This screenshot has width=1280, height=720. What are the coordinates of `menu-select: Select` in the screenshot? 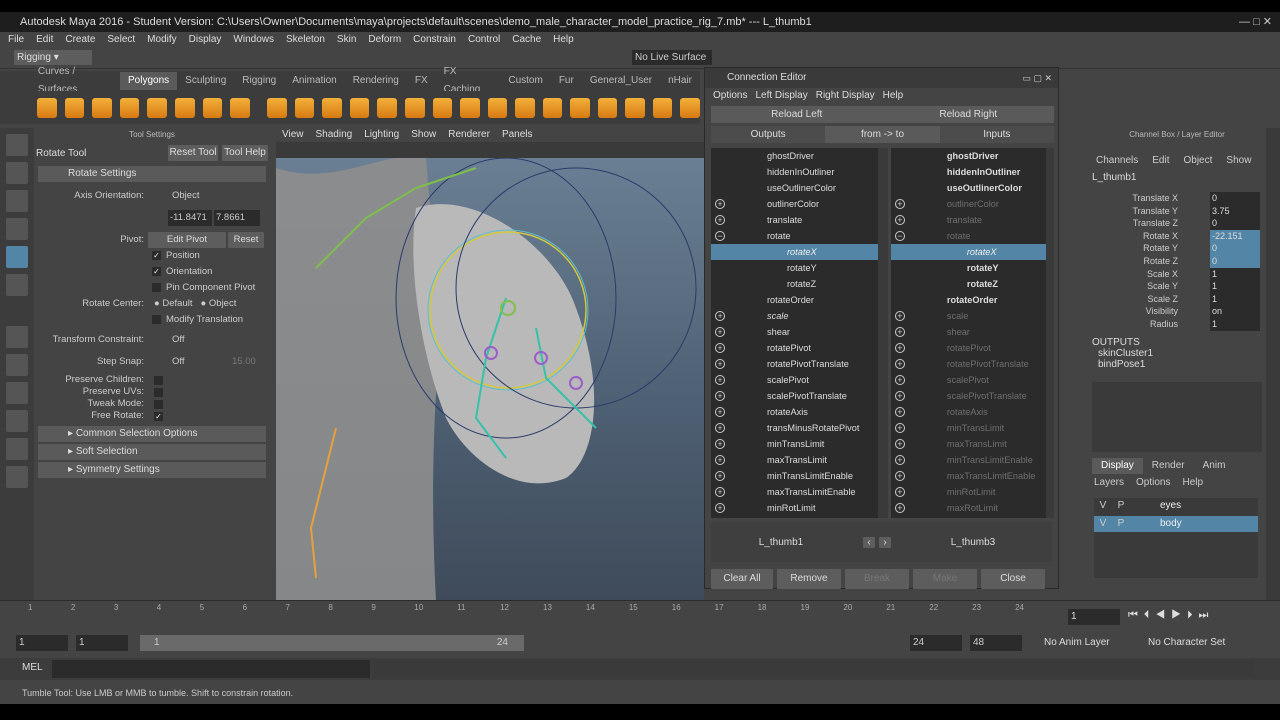 It's located at (121, 39).